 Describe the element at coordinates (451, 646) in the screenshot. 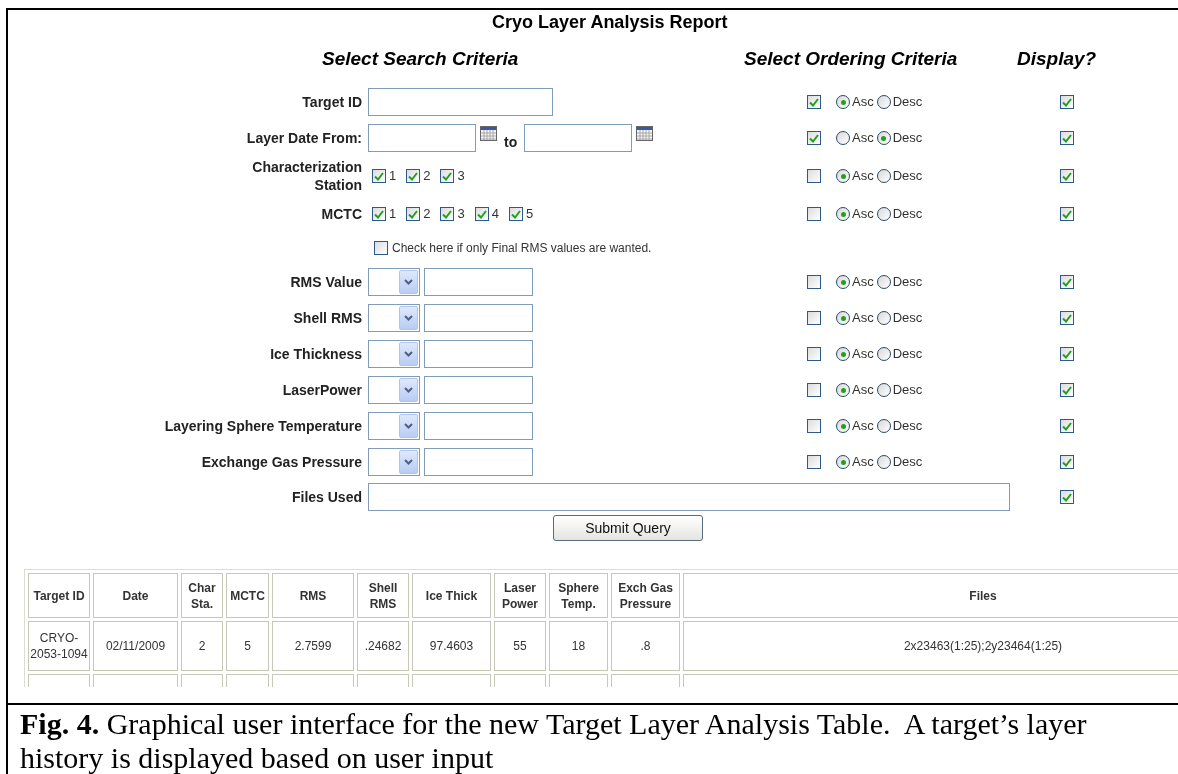

I see `table-cell: 97.4603` at that location.